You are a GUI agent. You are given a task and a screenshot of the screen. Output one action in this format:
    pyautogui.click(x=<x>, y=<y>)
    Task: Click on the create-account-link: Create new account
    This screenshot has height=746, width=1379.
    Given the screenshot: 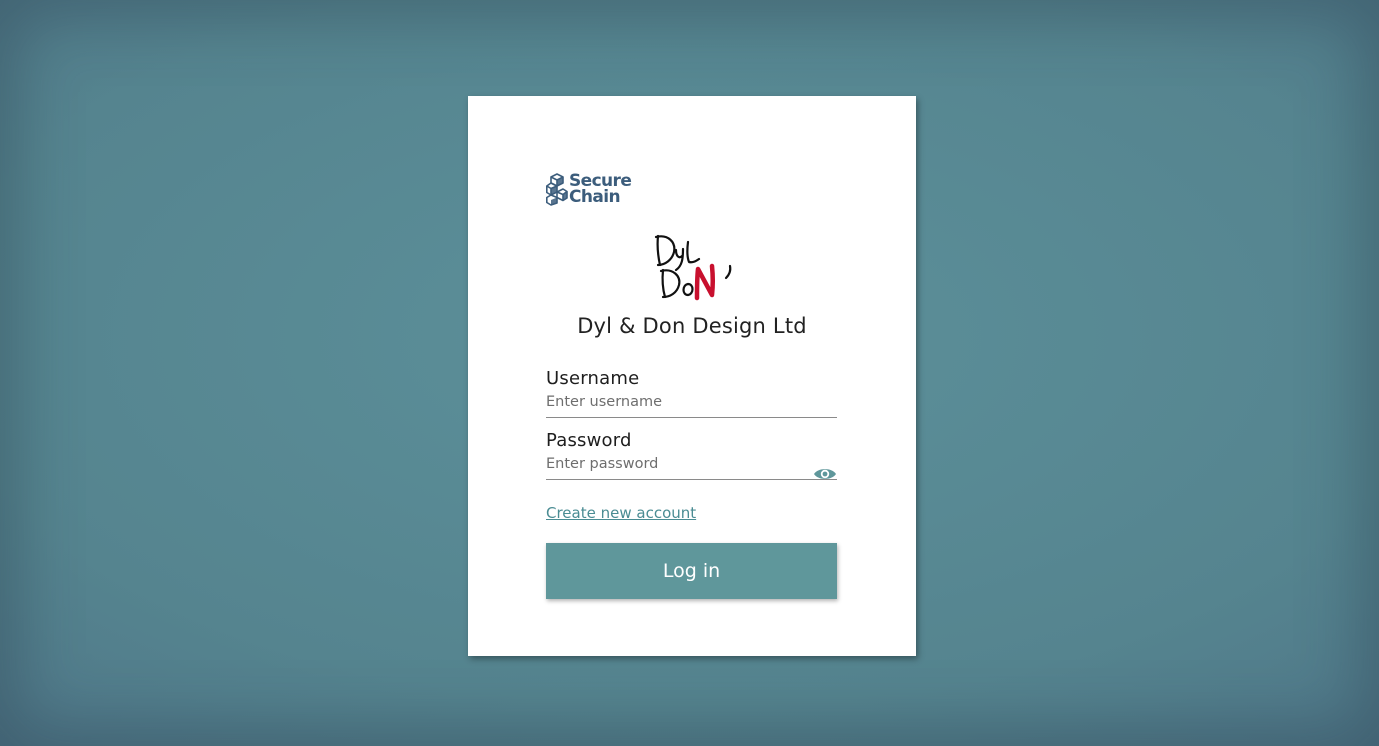 What is the action you would take?
    pyautogui.click(x=621, y=513)
    